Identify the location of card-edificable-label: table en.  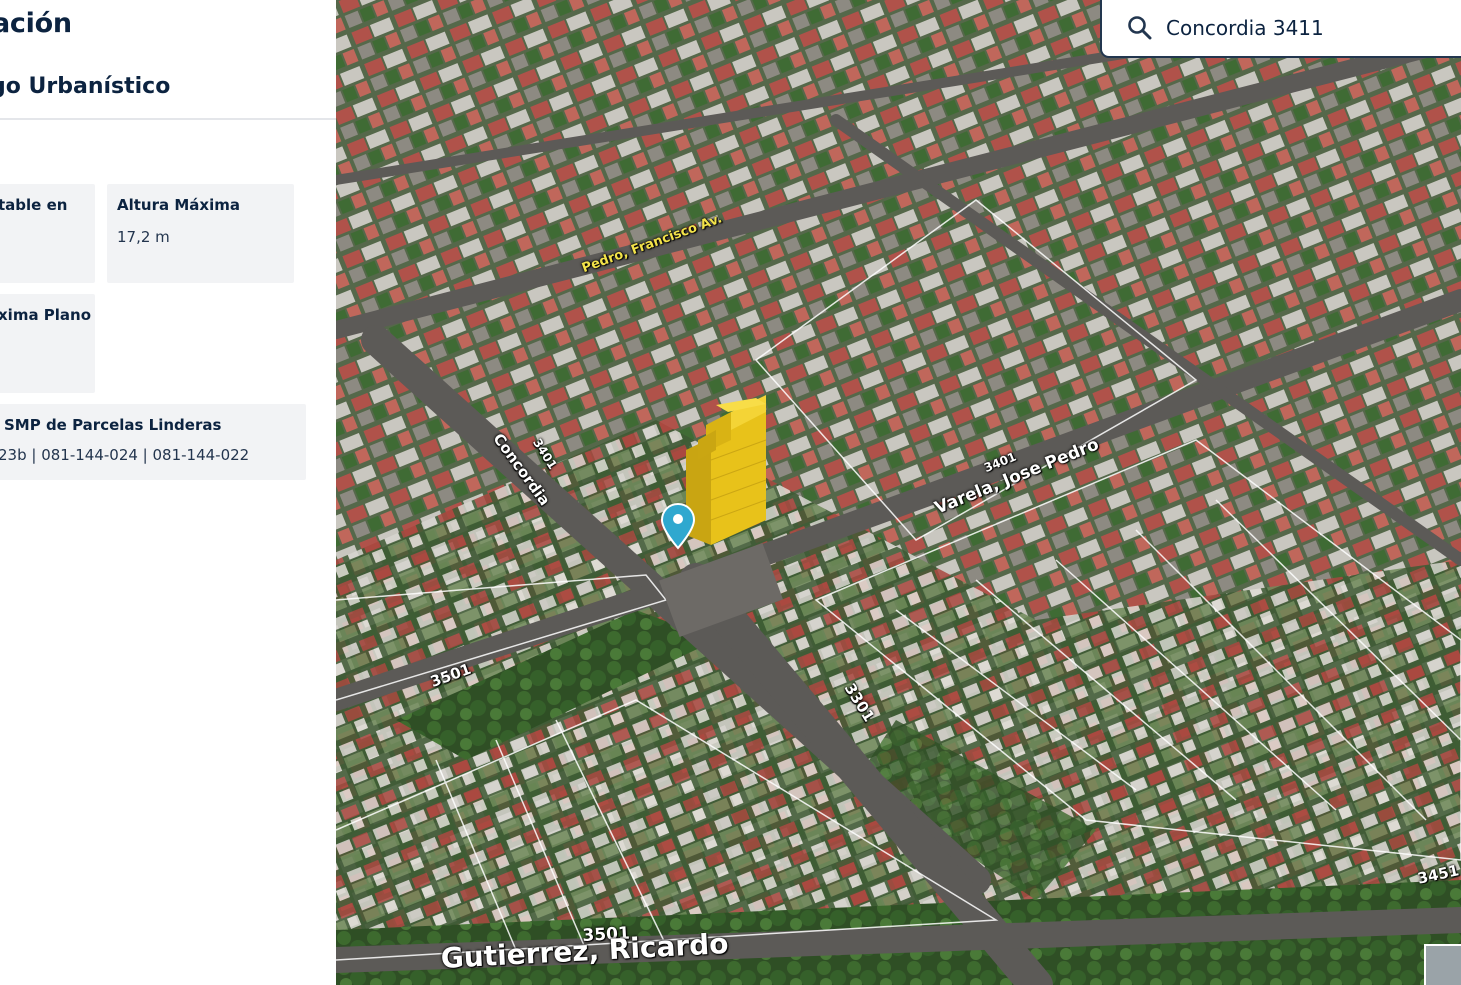
(34, 205).